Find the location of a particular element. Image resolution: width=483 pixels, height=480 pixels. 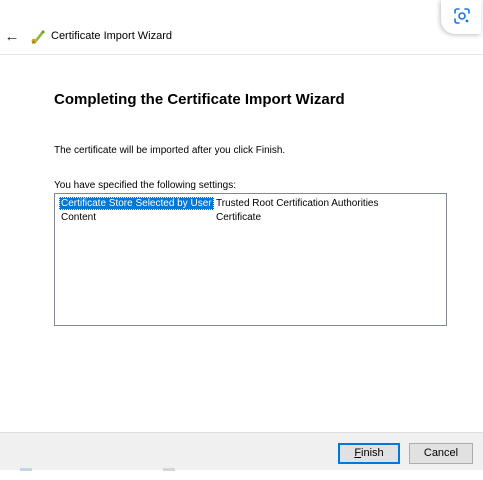

footer-bar: Finish Cancel is located at coordinates (241, 451).